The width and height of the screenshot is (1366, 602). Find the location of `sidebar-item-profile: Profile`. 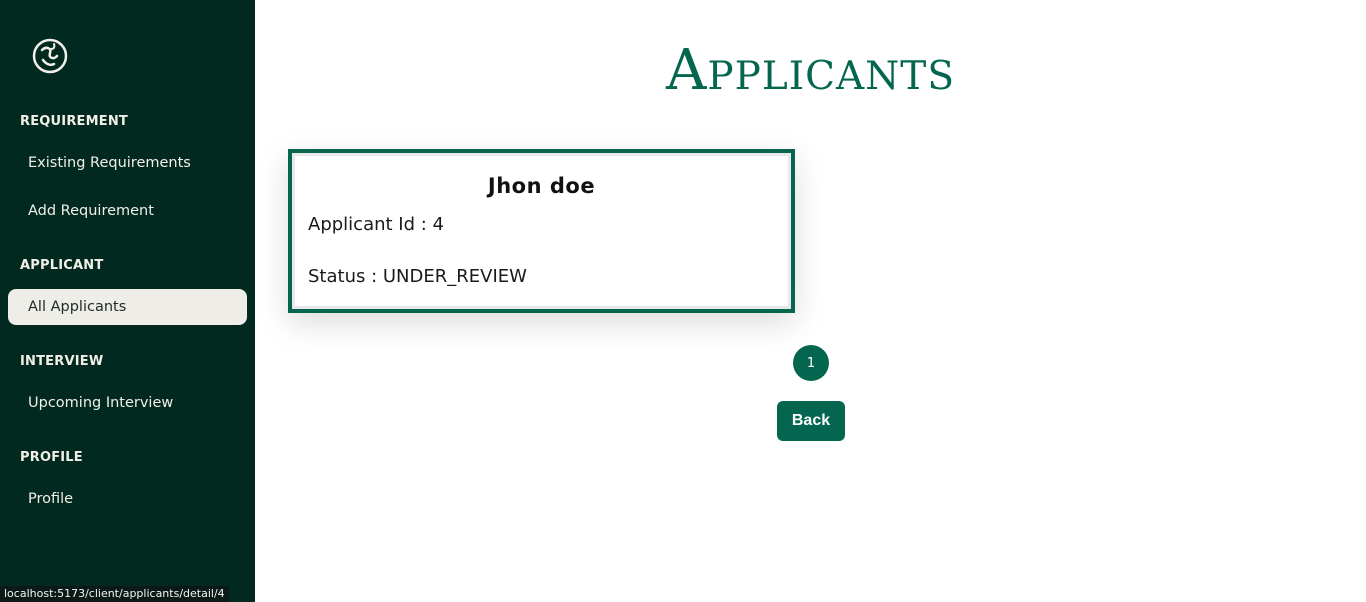

sidebar-item-profile: Profile is located at coordinates (127, 499).